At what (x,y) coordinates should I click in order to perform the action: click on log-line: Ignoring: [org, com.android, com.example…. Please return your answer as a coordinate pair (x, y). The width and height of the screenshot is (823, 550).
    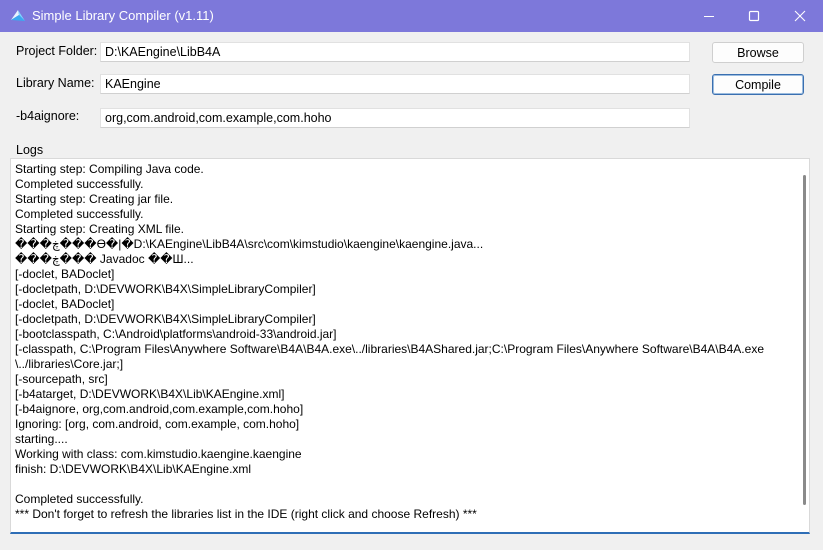
    Looking at the image, I should click on (157, 424).